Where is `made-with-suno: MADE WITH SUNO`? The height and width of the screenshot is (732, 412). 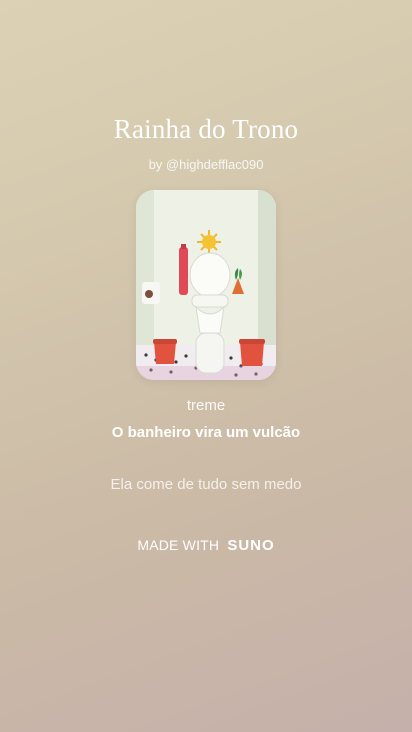 made-with-suno: MADE WITH SUNO is located at coordinates (206, 545).